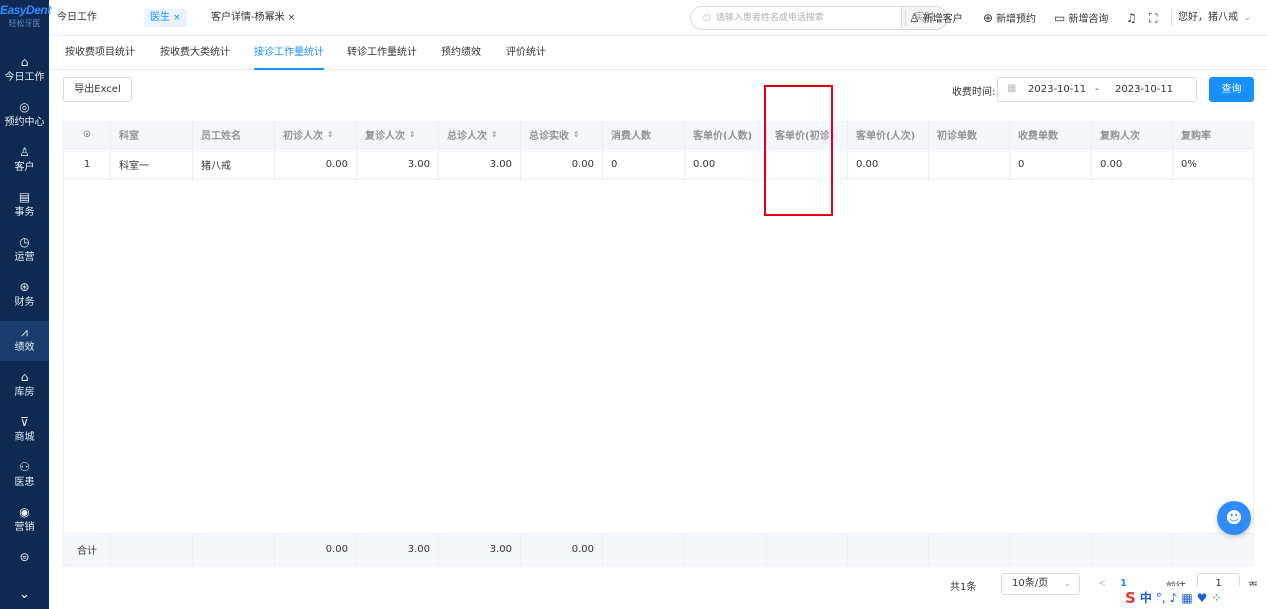  What do you see at coordinates (888, 134) in the screenshot?
I see `column-header: 客单价(人次)` at bounding box center [888, 134].